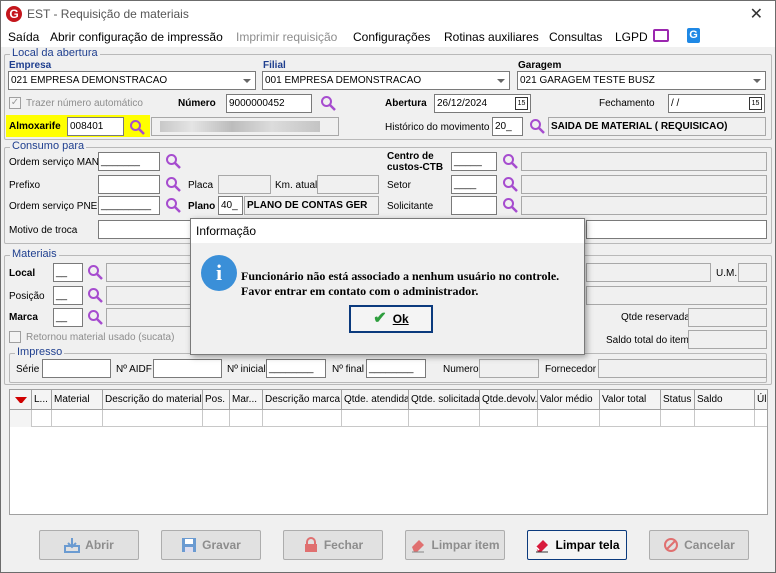 The height and width of the screenshot is (573, 776). I want to click on col-header: Qtde.devolv., so click(509, 400).